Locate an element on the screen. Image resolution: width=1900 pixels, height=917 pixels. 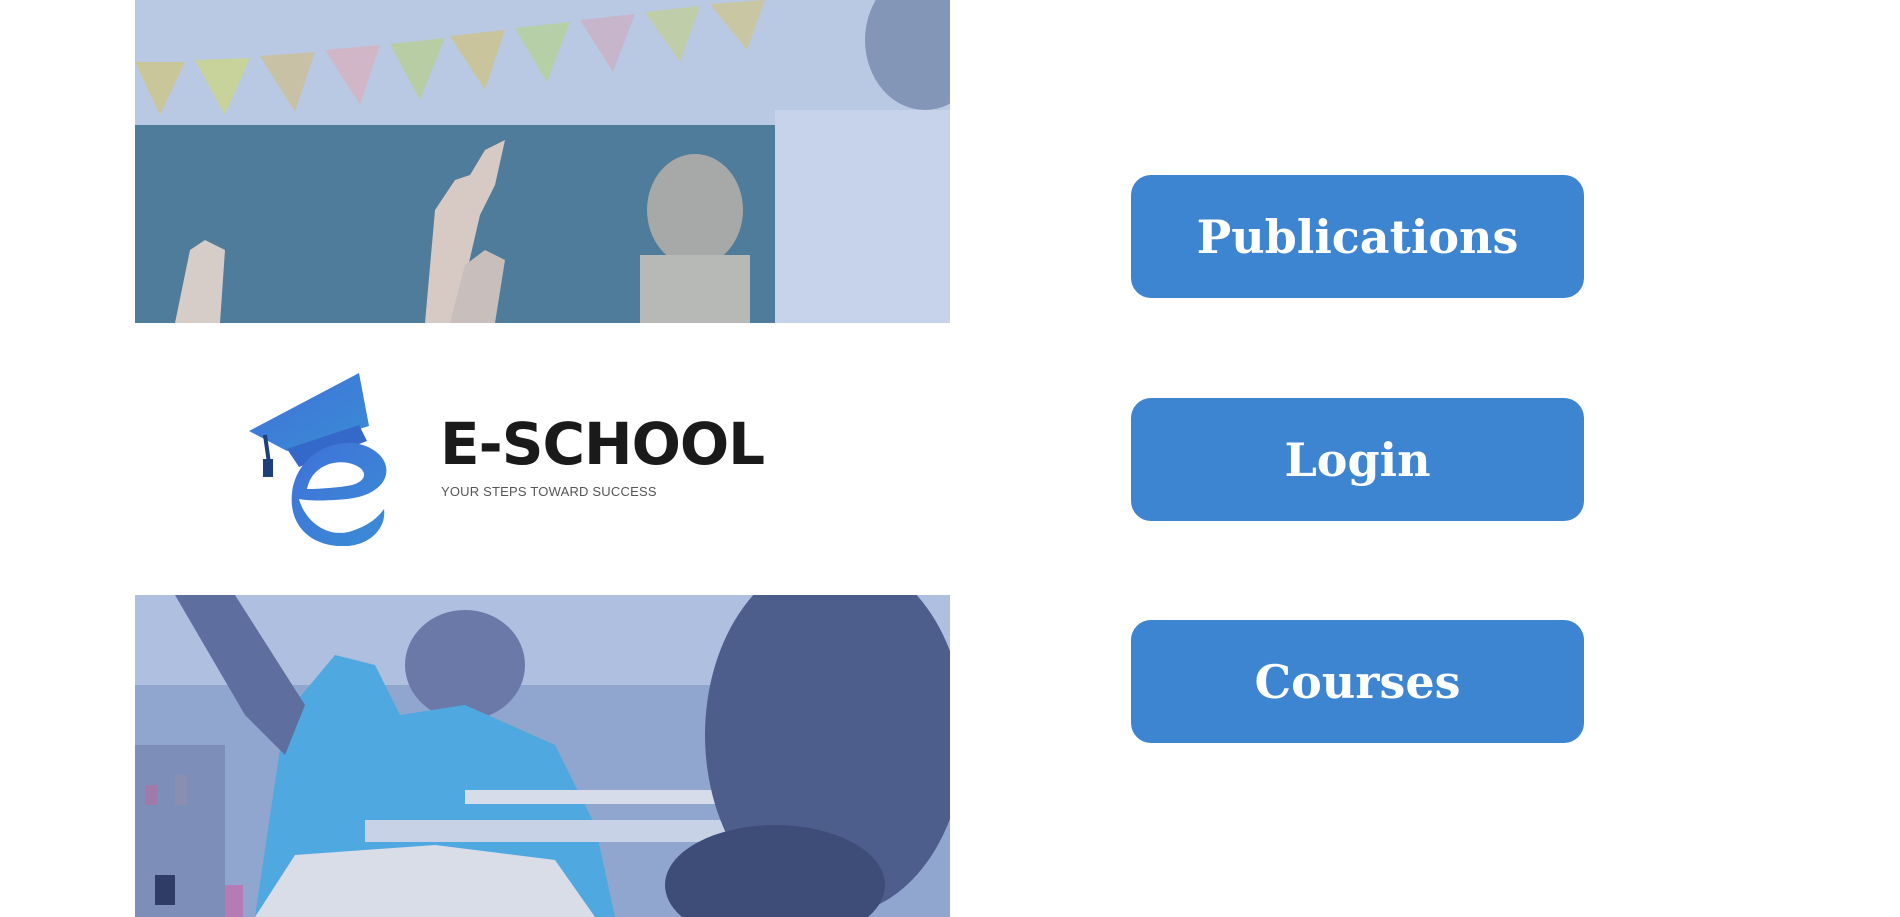
login-button-label: Login is located at coordinates (1357, 459).